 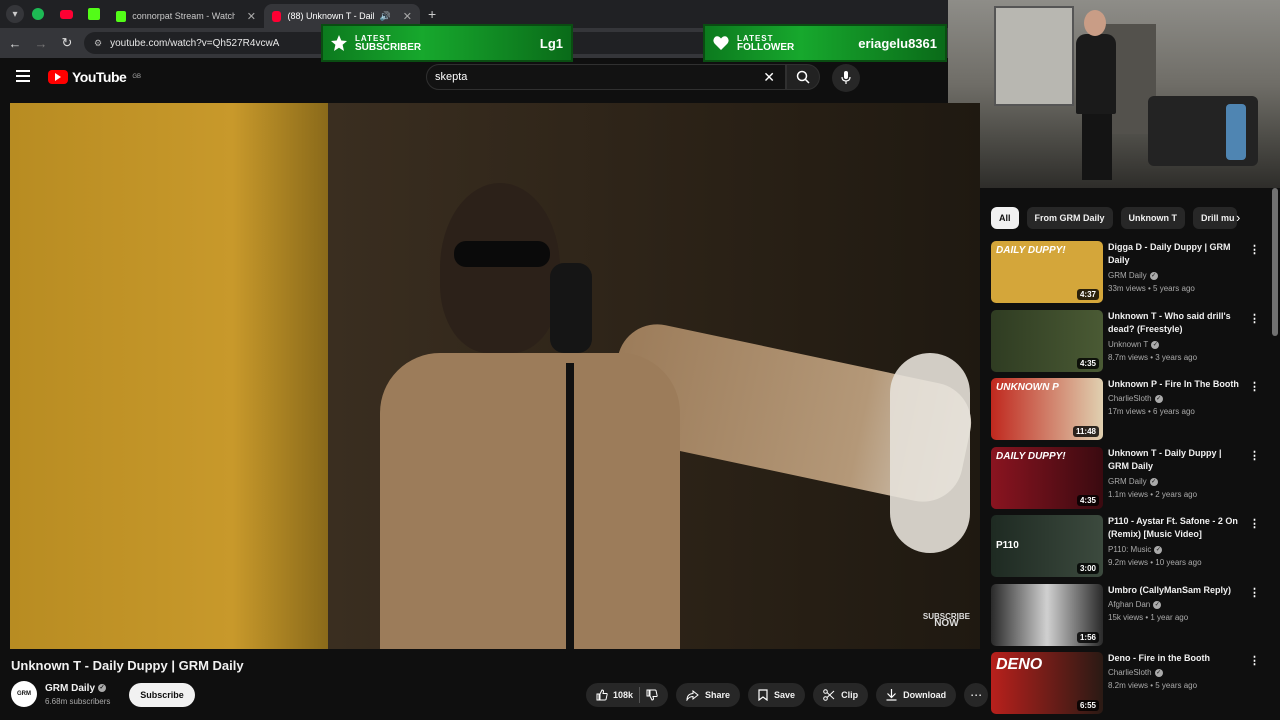 I want to click on reload-icon: ↻, so click(x=67, y=43).